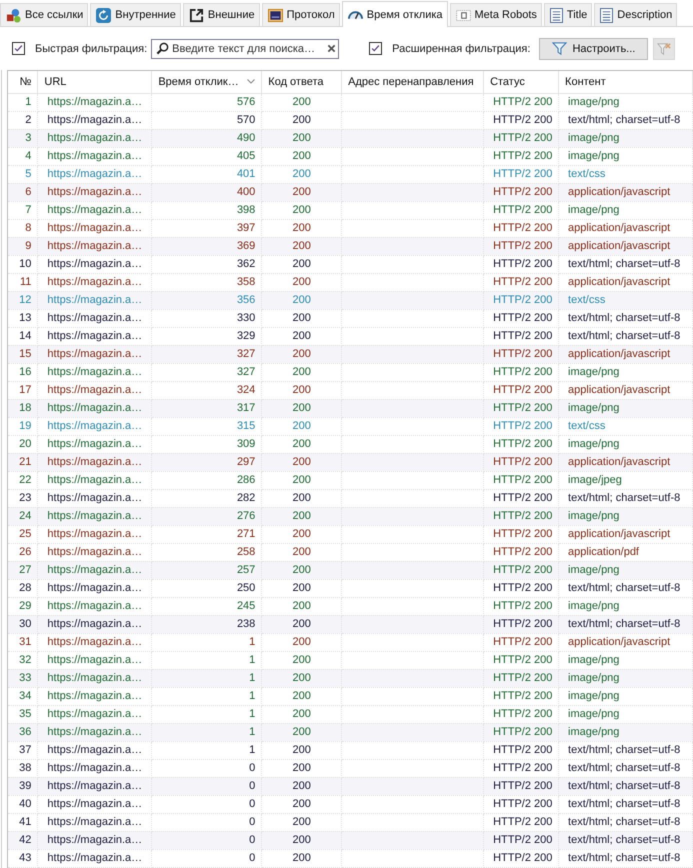  What do you see at coordinates (625, 480) in the screenshot?
I see `content-type-cell: image/jpeg` at bounding box center [625, 480].